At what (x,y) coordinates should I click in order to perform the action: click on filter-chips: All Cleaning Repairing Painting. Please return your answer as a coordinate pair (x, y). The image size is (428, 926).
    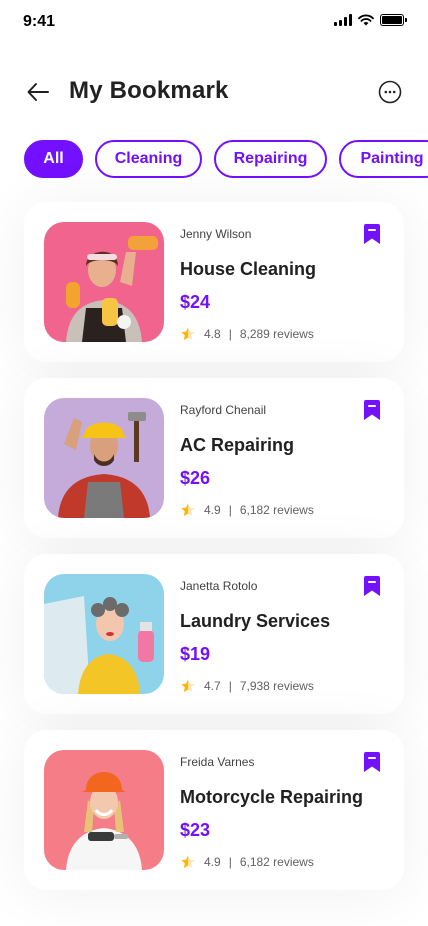
    Looking at the image, I should click on (226, 159).